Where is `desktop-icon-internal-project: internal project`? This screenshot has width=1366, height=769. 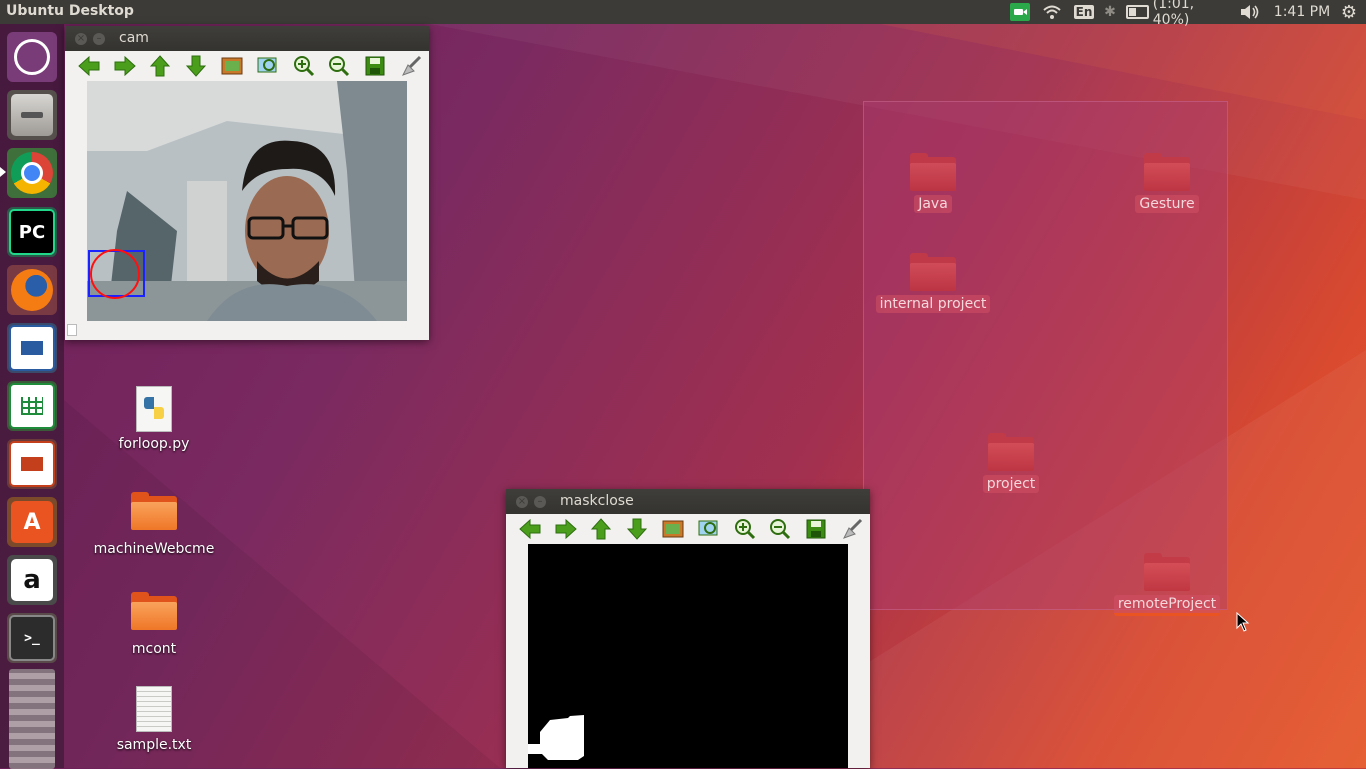
desktop-icon-internal-project: internal project is located at coordinates (933, 283).